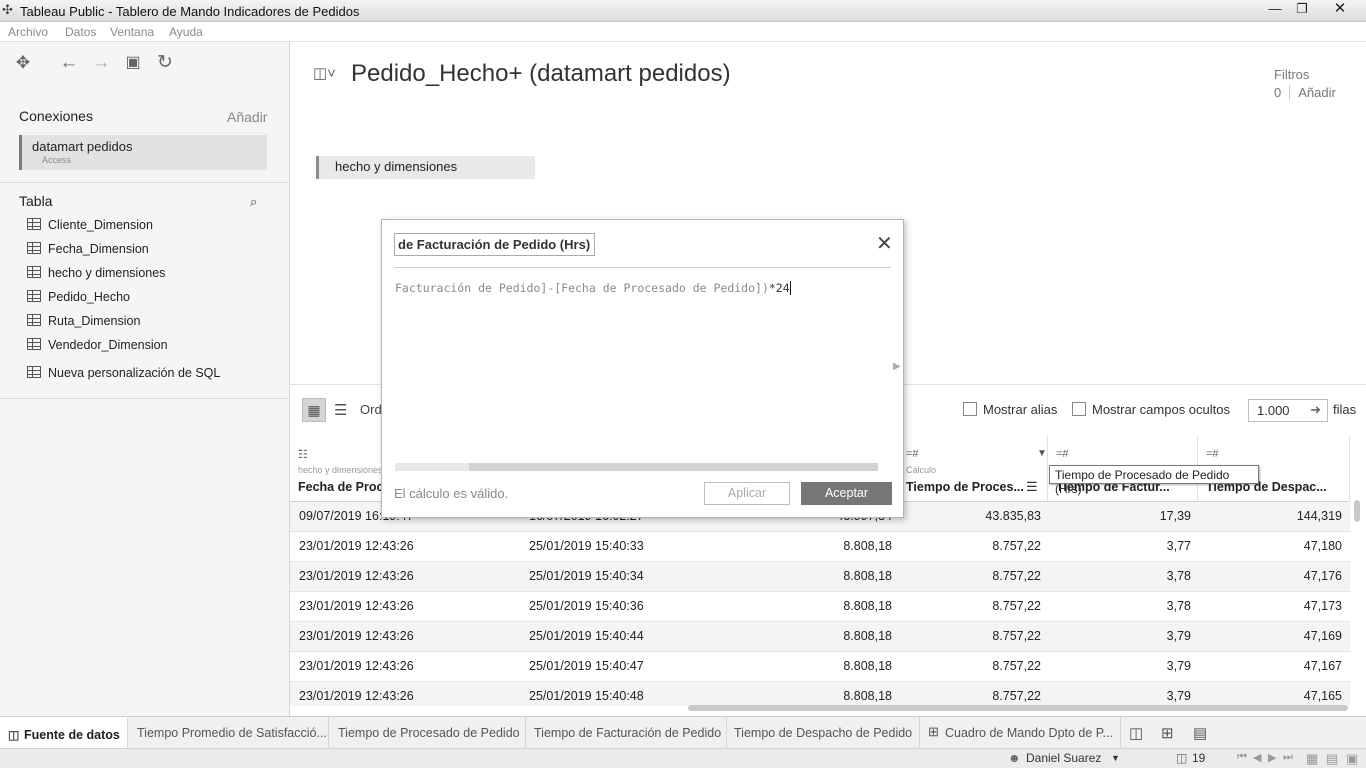 The image size is (1366, 768). I want to click on sort-label: Ord, so click(371, 409).